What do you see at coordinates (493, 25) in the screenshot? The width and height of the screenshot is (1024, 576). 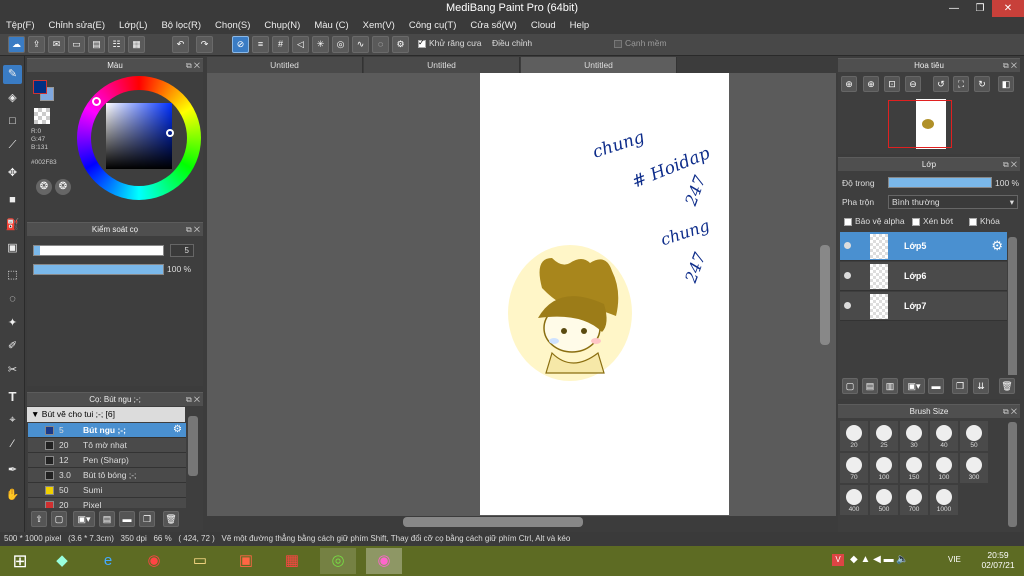 I see `menu-item-9: Cửa sổ(W)` at bounding box center [493, 25].